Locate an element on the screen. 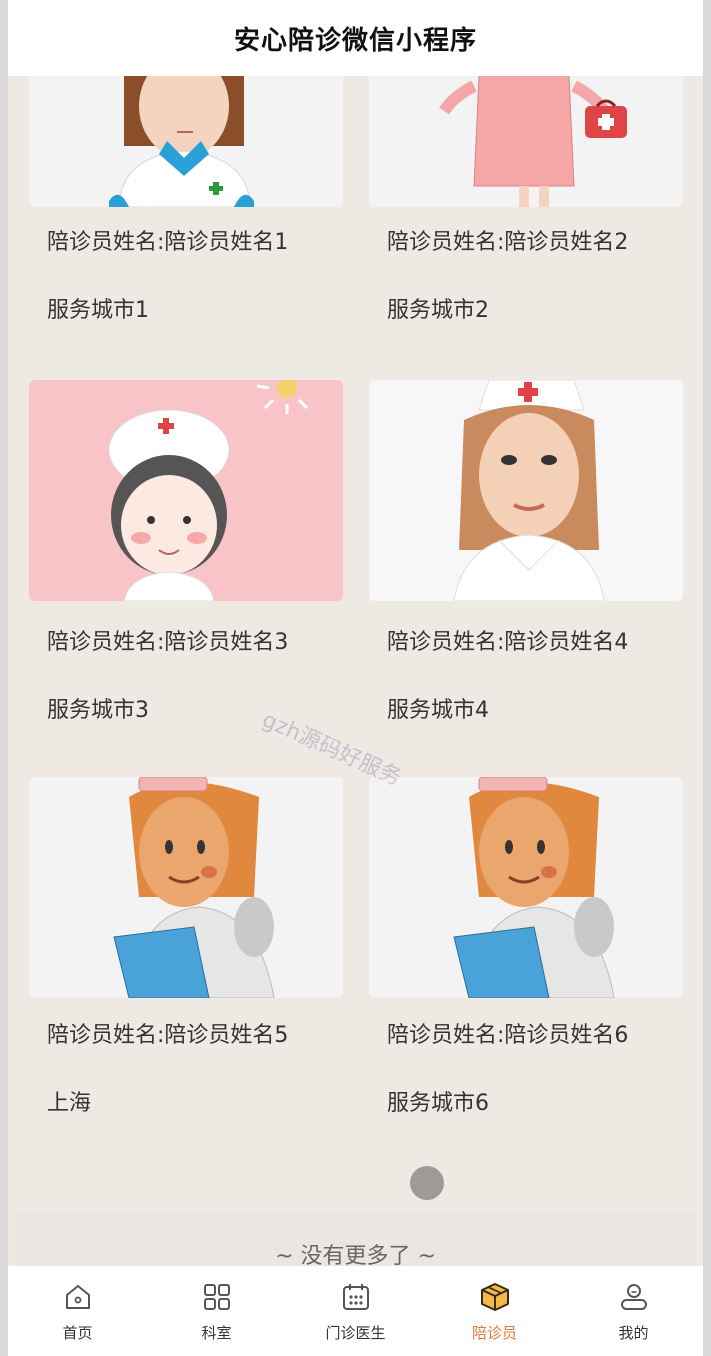 This screenshot has height=1356, width=711. box-icon is located at coordinates (495, 1297).